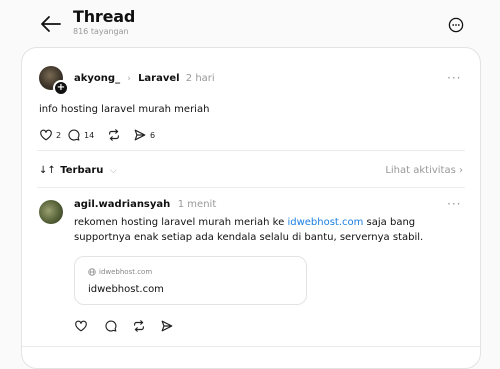 The image size is (500, 369). What do you see at coordinates (200, 78) in the screenshot?
I see `post-time: 2 hari` at bounding box center [200, 78].